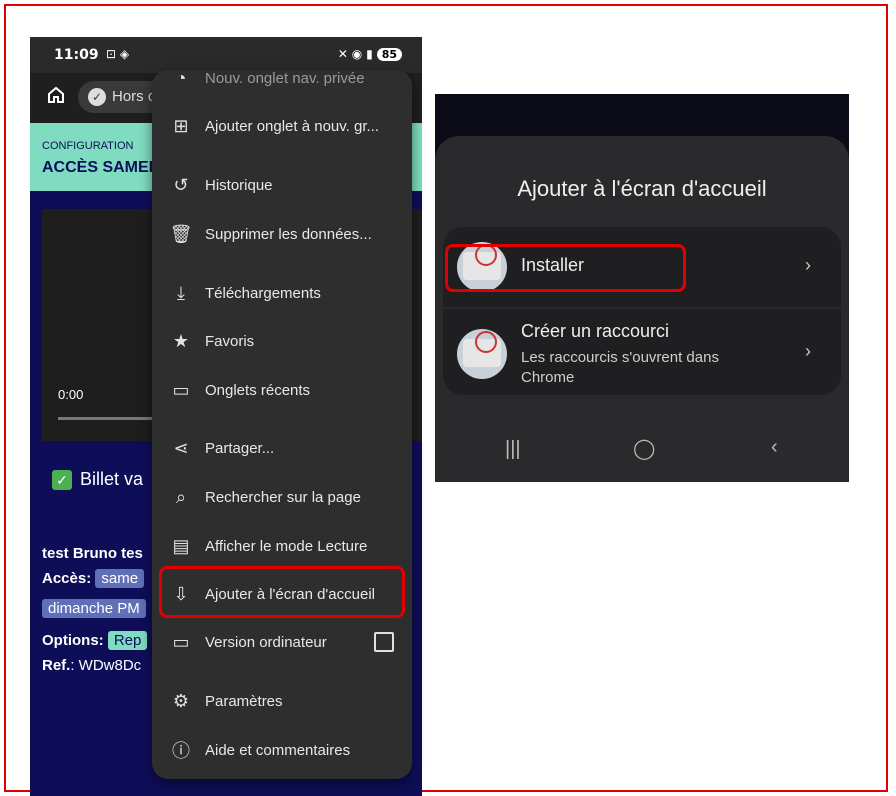  I want to click on shortcut-label: Créer un raccourci, so click(595, 331).